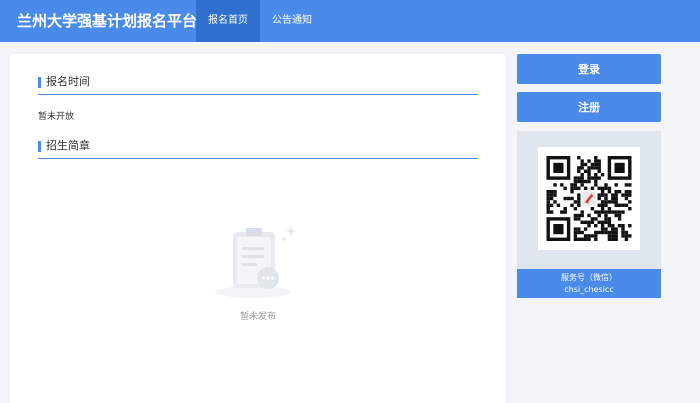 This screenshot has width=700, height=403. I want to click on registration-status-text: 暂未开放, so click(56, 117).